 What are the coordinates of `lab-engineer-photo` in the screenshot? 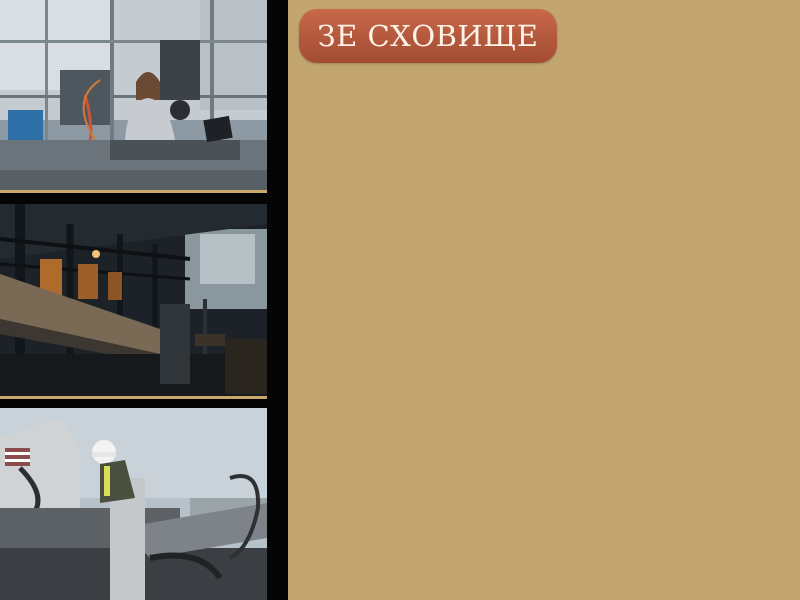 It's located at (133, 95).